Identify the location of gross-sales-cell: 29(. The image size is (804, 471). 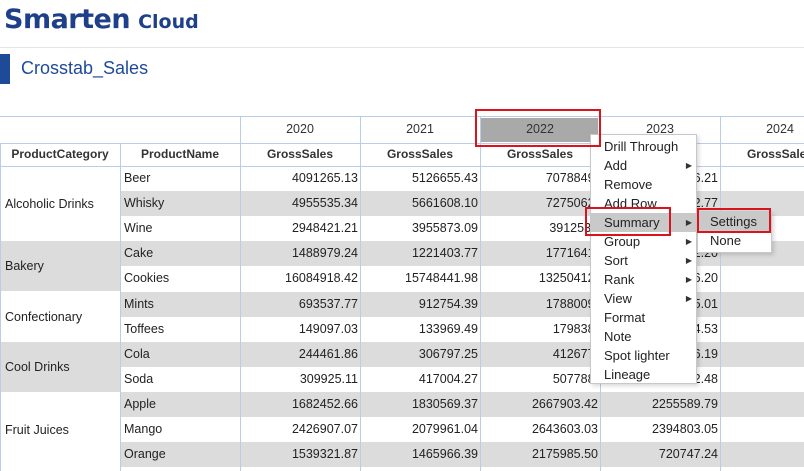
(762, 354).